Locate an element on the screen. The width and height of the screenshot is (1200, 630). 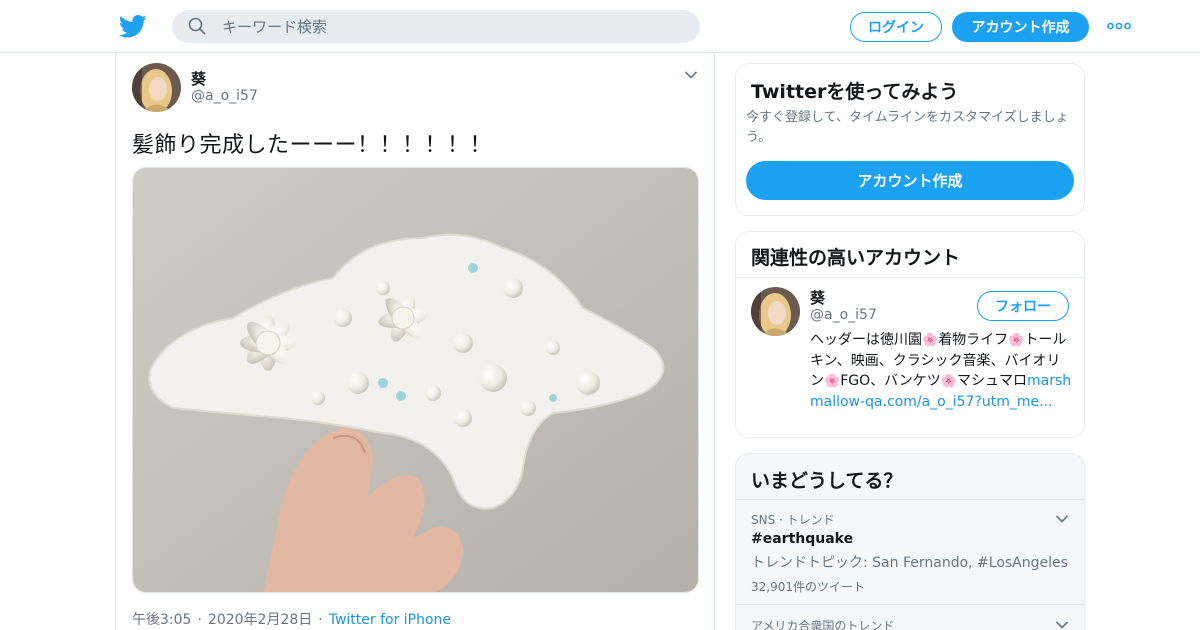
tweet-text: 髪飾り完成したーーー！！！！！！ is located at coordinates (312, 145).